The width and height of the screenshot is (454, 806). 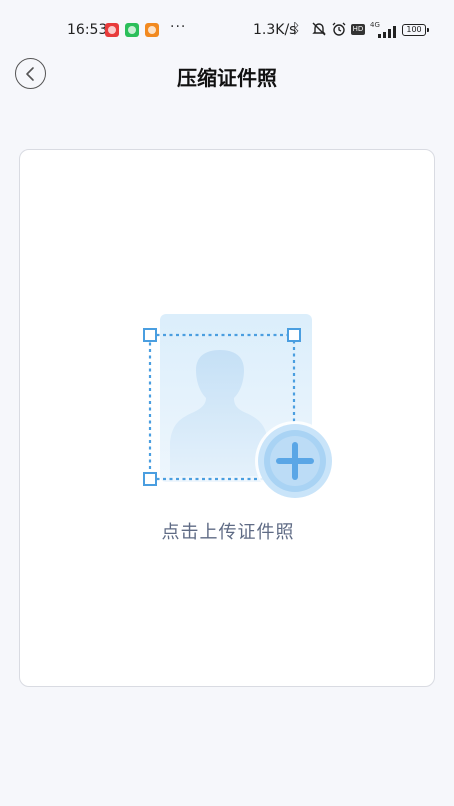 I want to click on alarm-icon, so click(x=339, y=31).